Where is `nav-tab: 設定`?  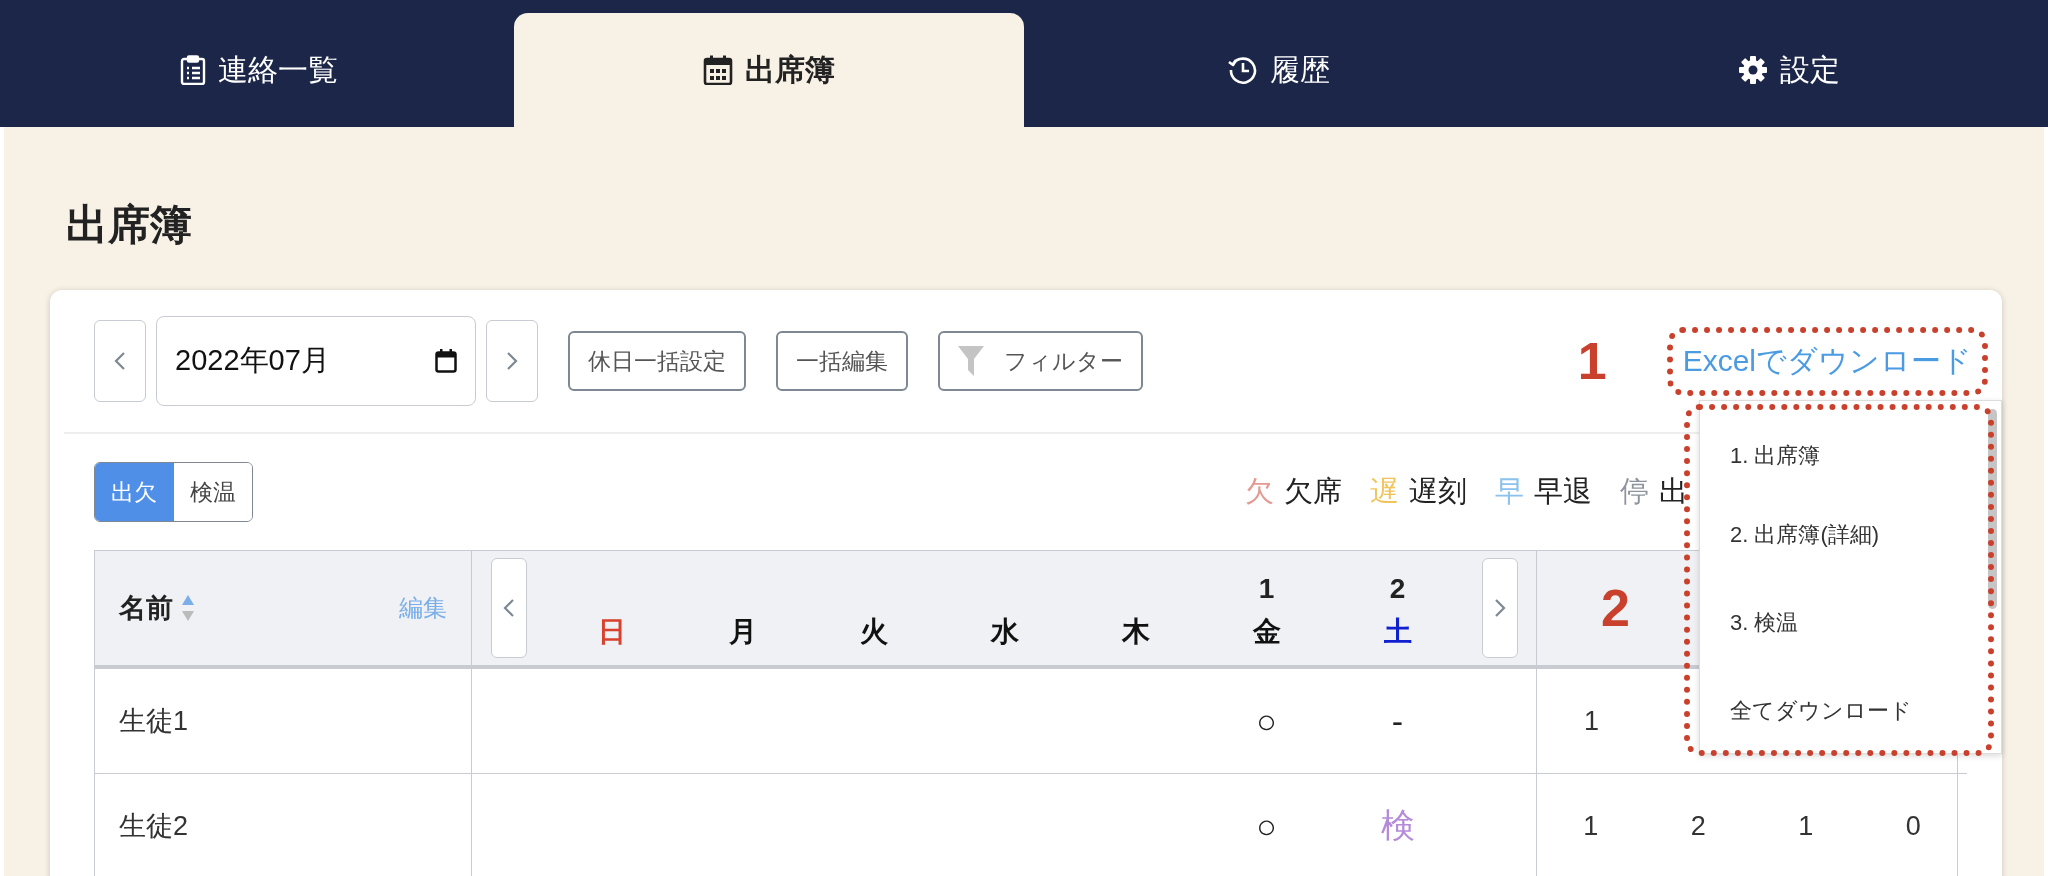 nav-tab: 設定 is located at coordinates (1789, 70).